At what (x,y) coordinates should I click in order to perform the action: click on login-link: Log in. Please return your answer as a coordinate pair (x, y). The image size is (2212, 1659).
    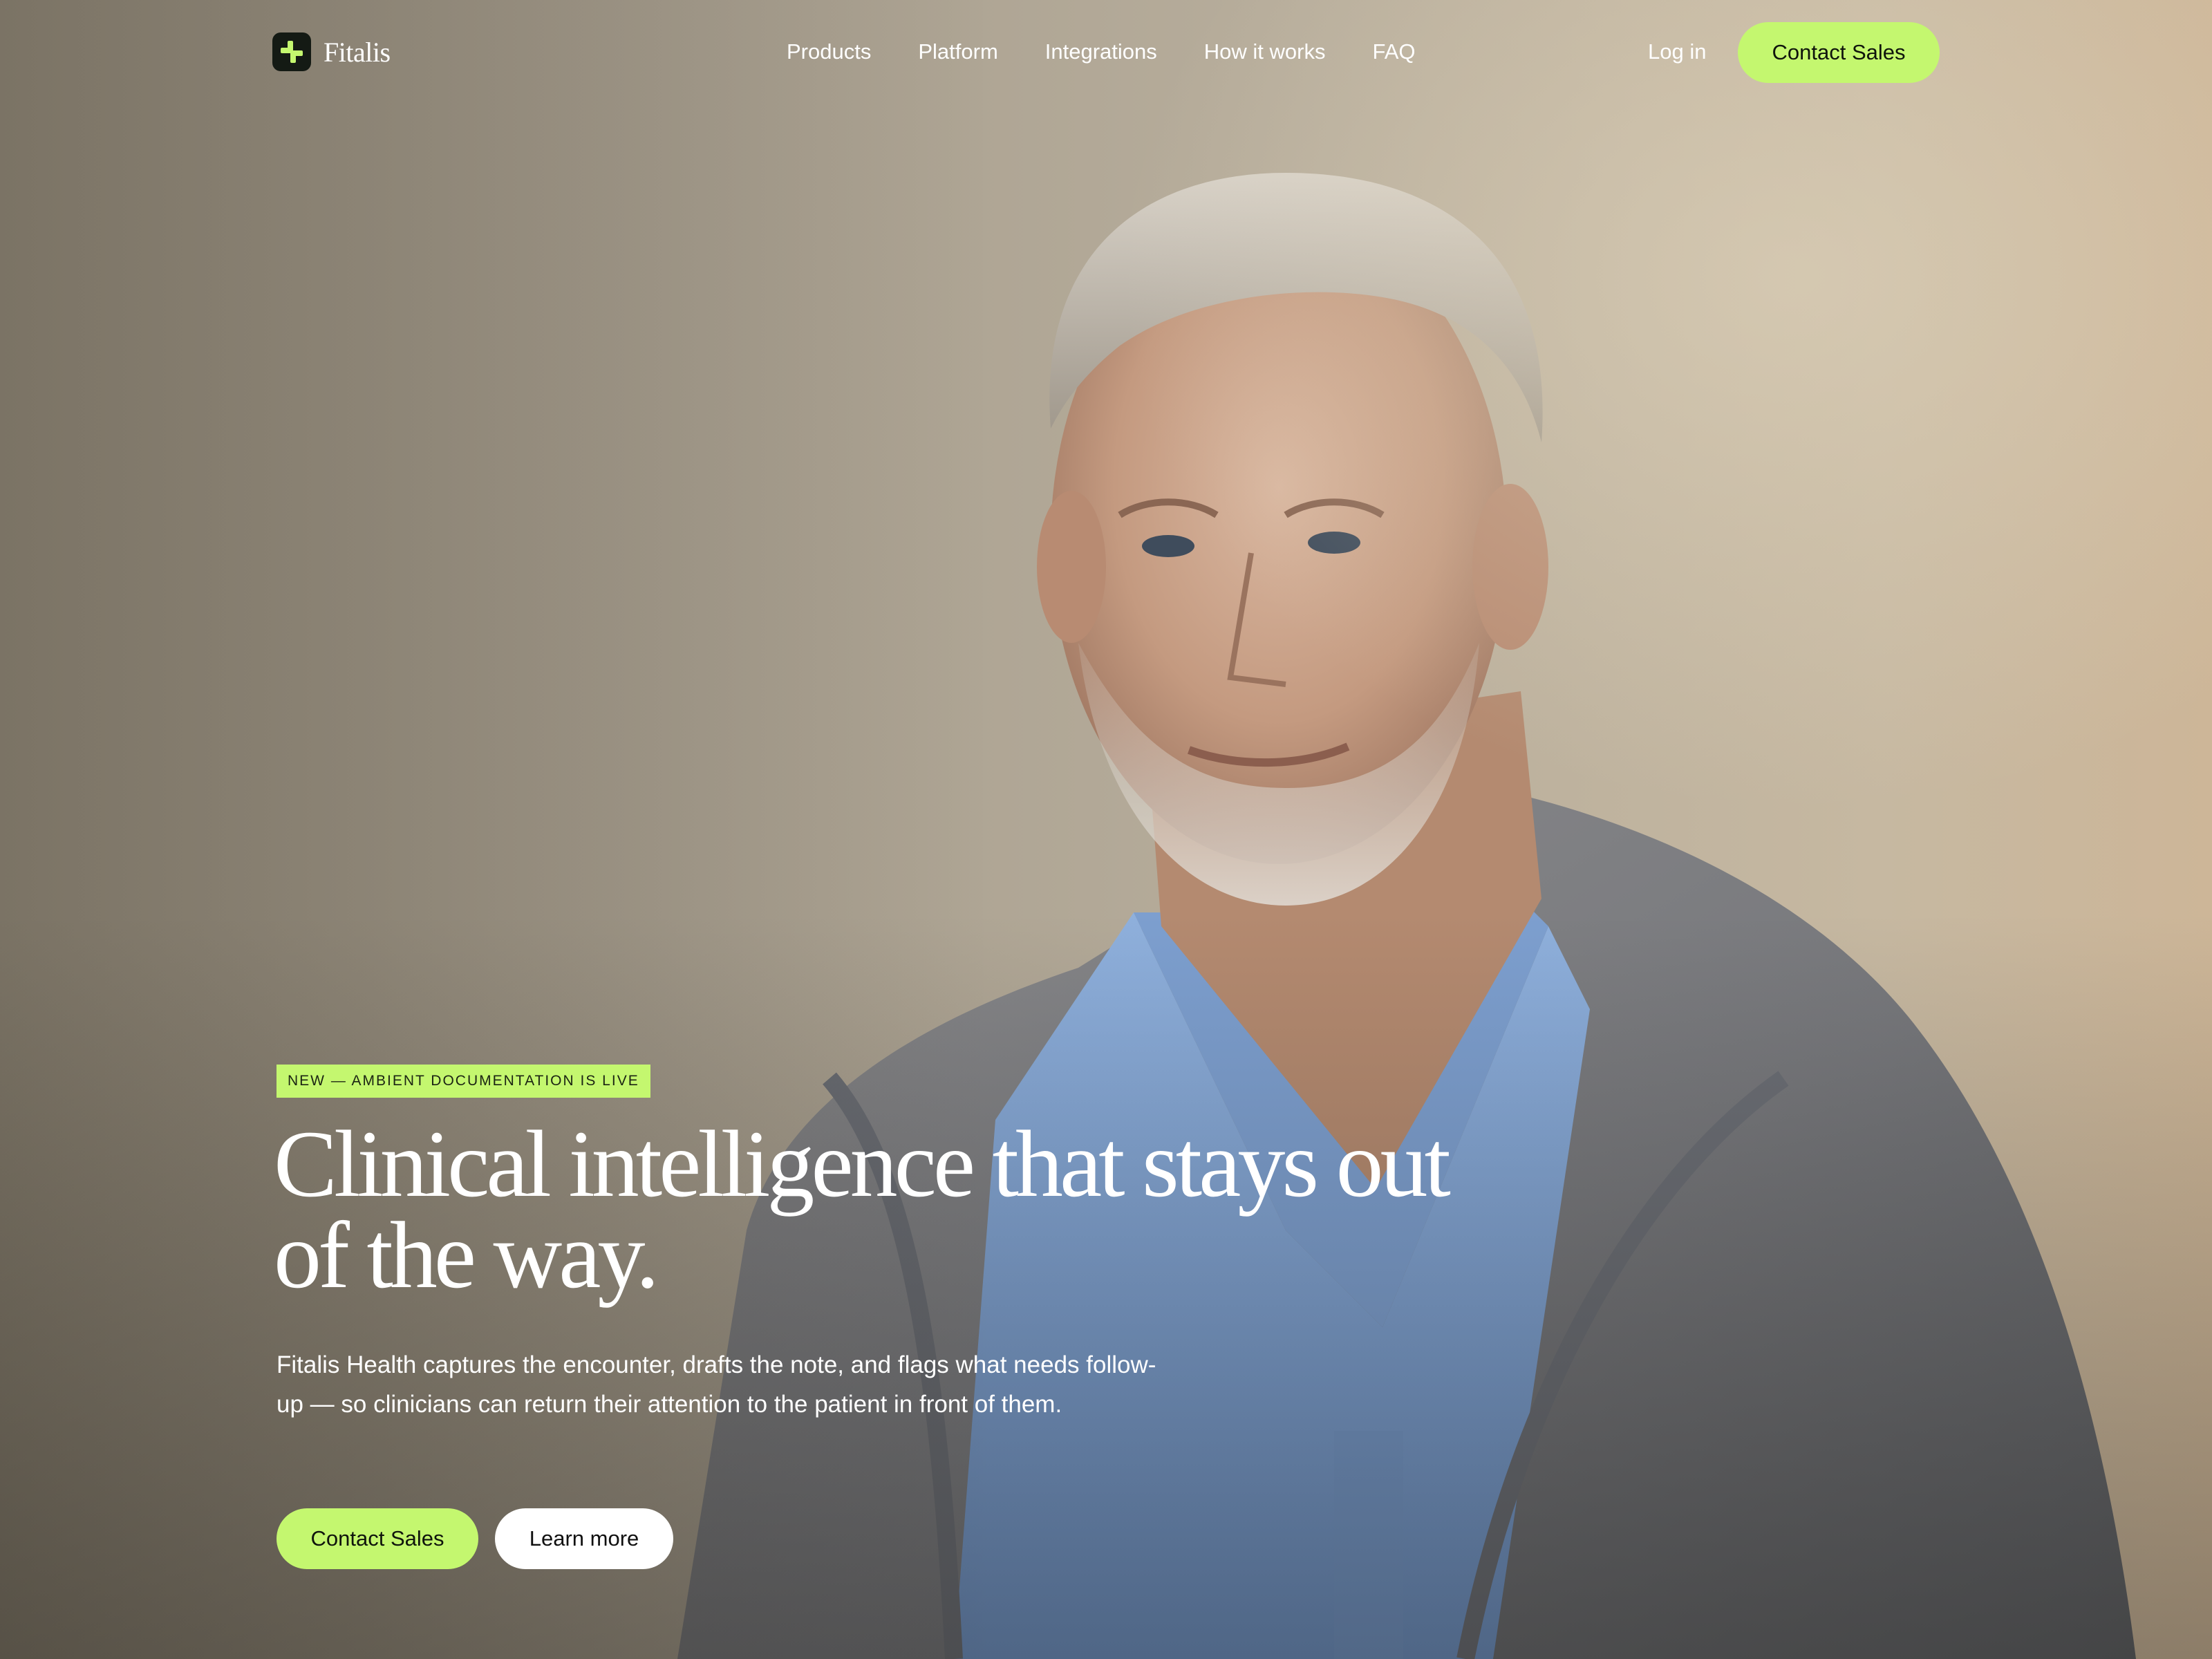
    Looking at the image, I should click on (1677, 52).